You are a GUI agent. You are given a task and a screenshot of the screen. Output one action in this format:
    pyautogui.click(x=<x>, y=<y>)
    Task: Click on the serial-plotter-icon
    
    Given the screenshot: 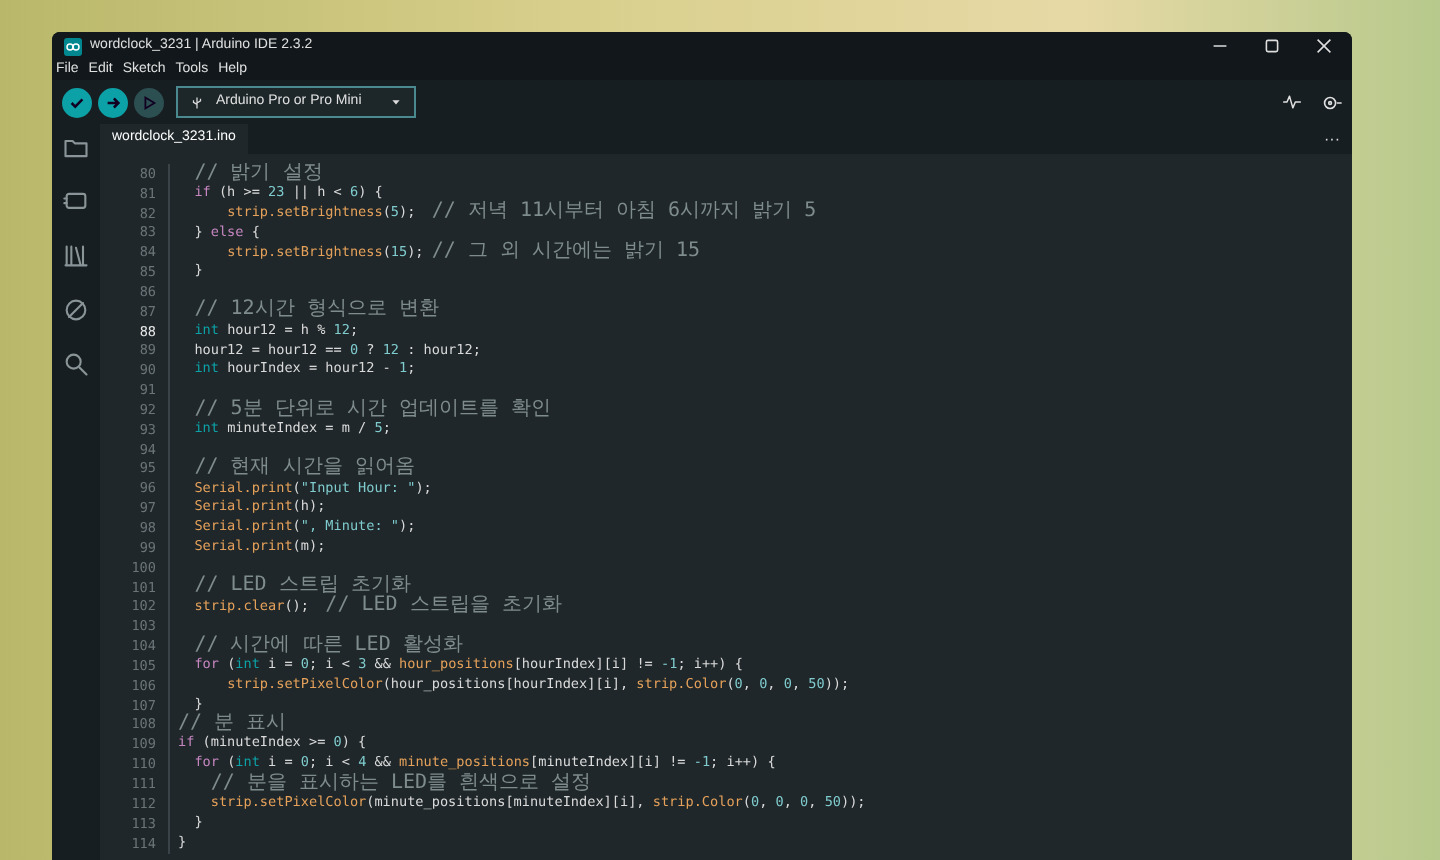 What is the action you would take?
    pyautogui.click(x=1292, y=102)
    